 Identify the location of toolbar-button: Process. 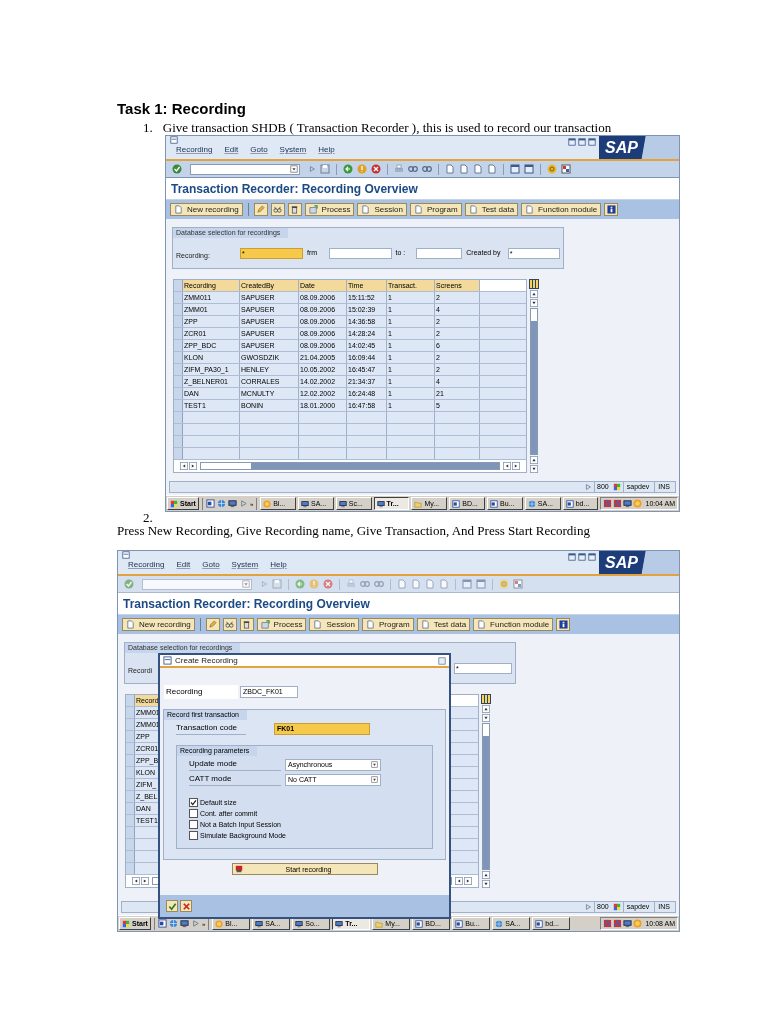
(281, 624).